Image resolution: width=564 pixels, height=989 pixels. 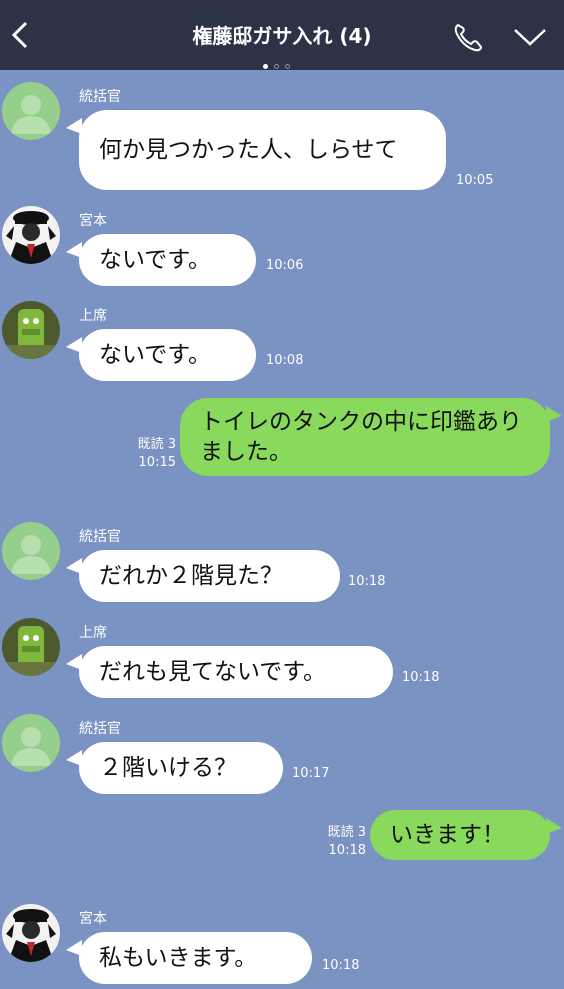 I want to click on message-bubble: ２階いける？, so click(x=181, y=768).